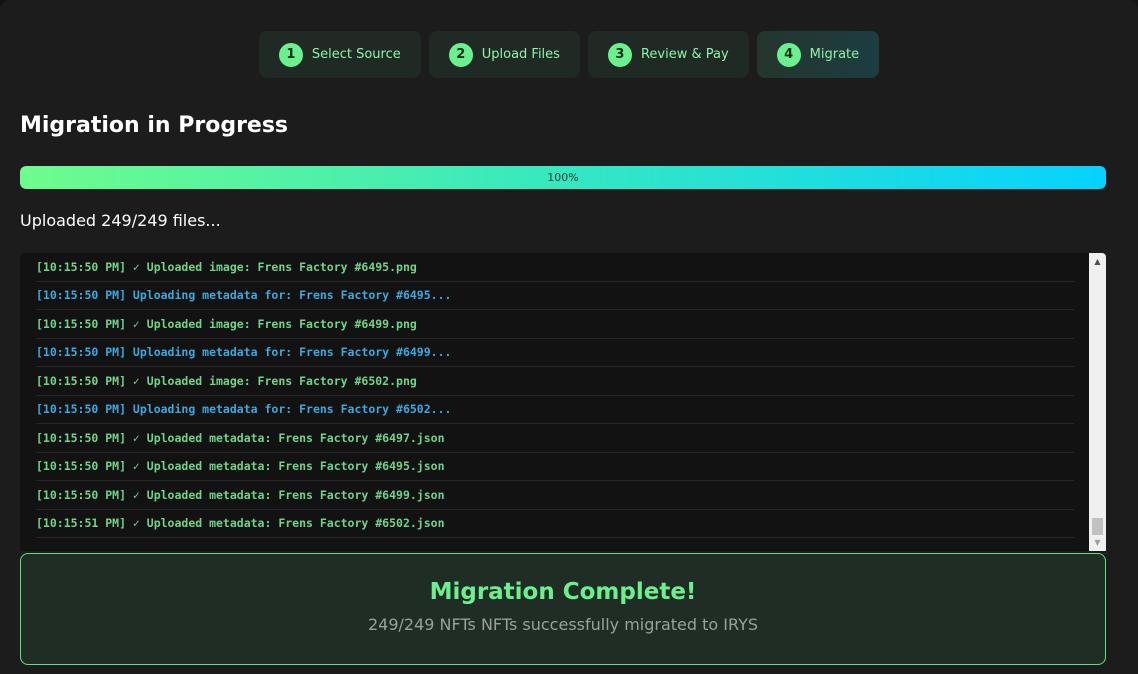 The width and height of the screenshot is (1138, 674). I want to click on step-label: Migrate, so click(834, 54).